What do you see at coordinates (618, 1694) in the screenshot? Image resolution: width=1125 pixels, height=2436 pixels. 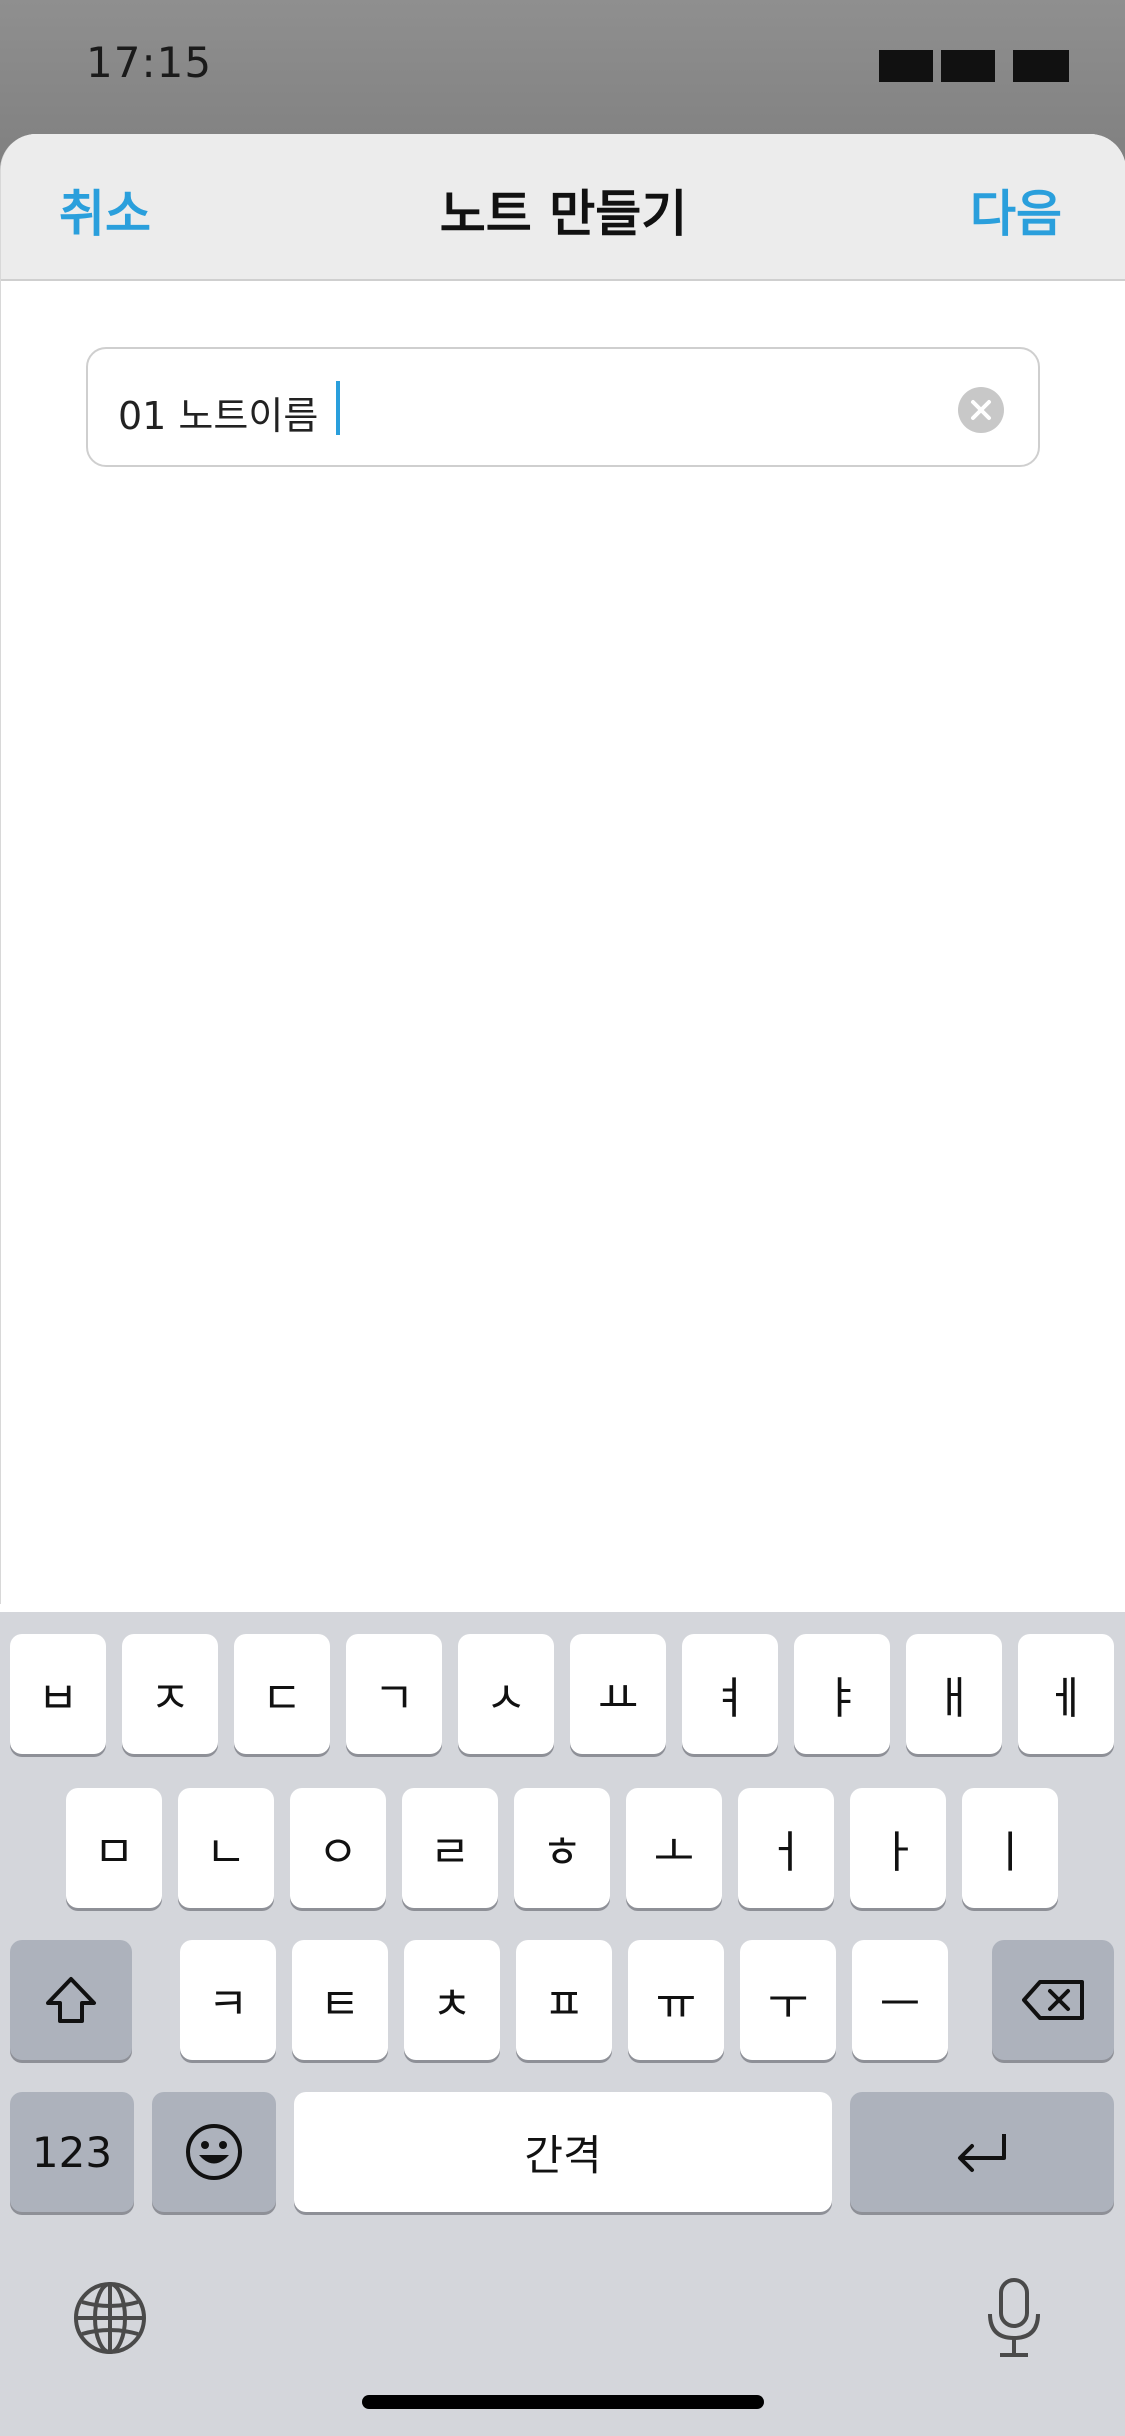 I see `key: ㅛ` at bounding box center [618, 1694].